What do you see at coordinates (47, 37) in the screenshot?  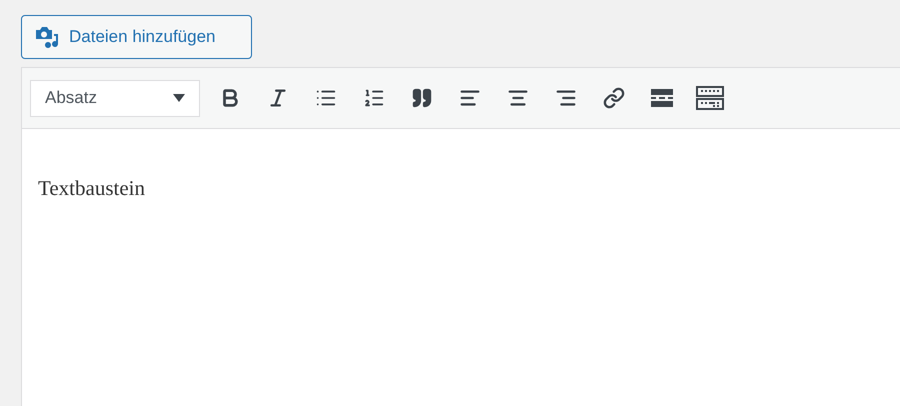 I see `camera-music-icon` at bounding box center [47, 37].